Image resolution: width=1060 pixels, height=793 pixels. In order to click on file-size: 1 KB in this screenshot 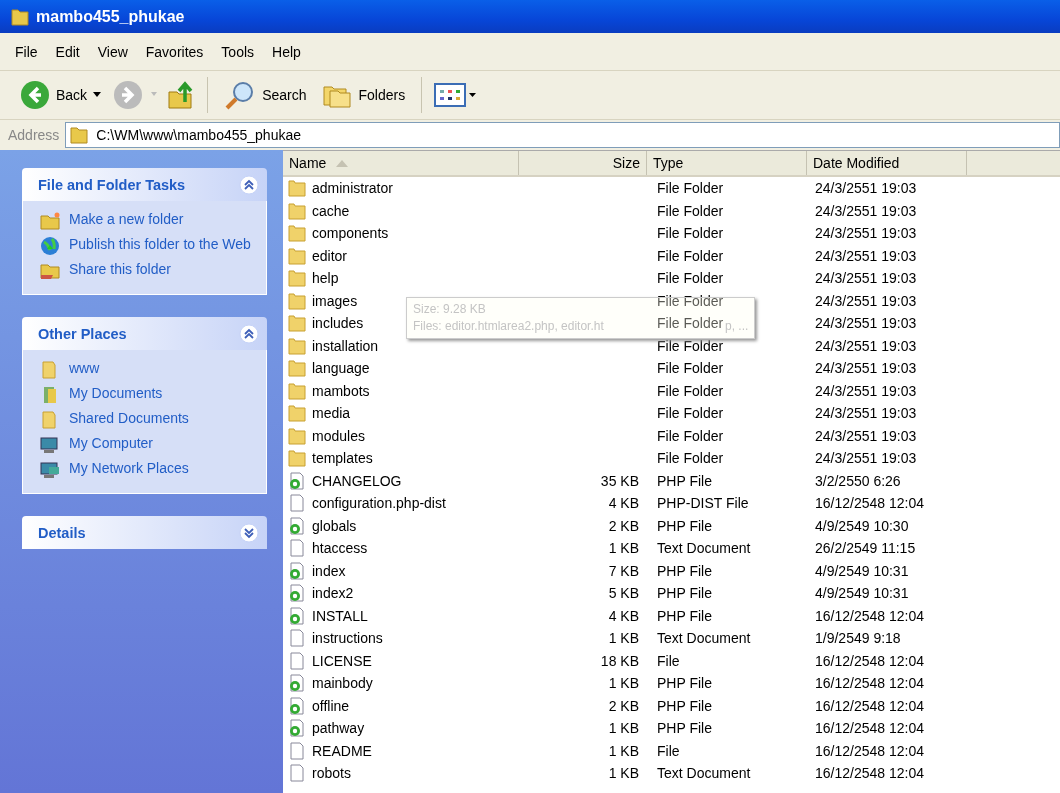, I will do `click(623, 548)`.